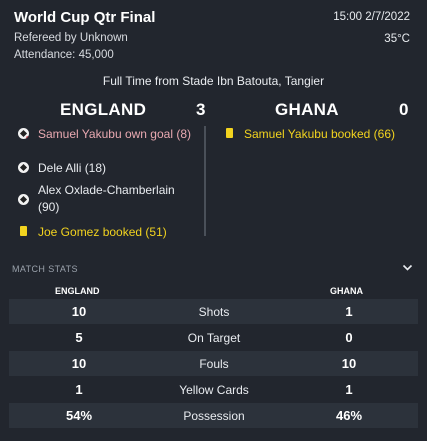  What do you see at coordinates (201, 109) in the screenshot?
I see `home-team-score: 3` at bounding box center [201, 109].